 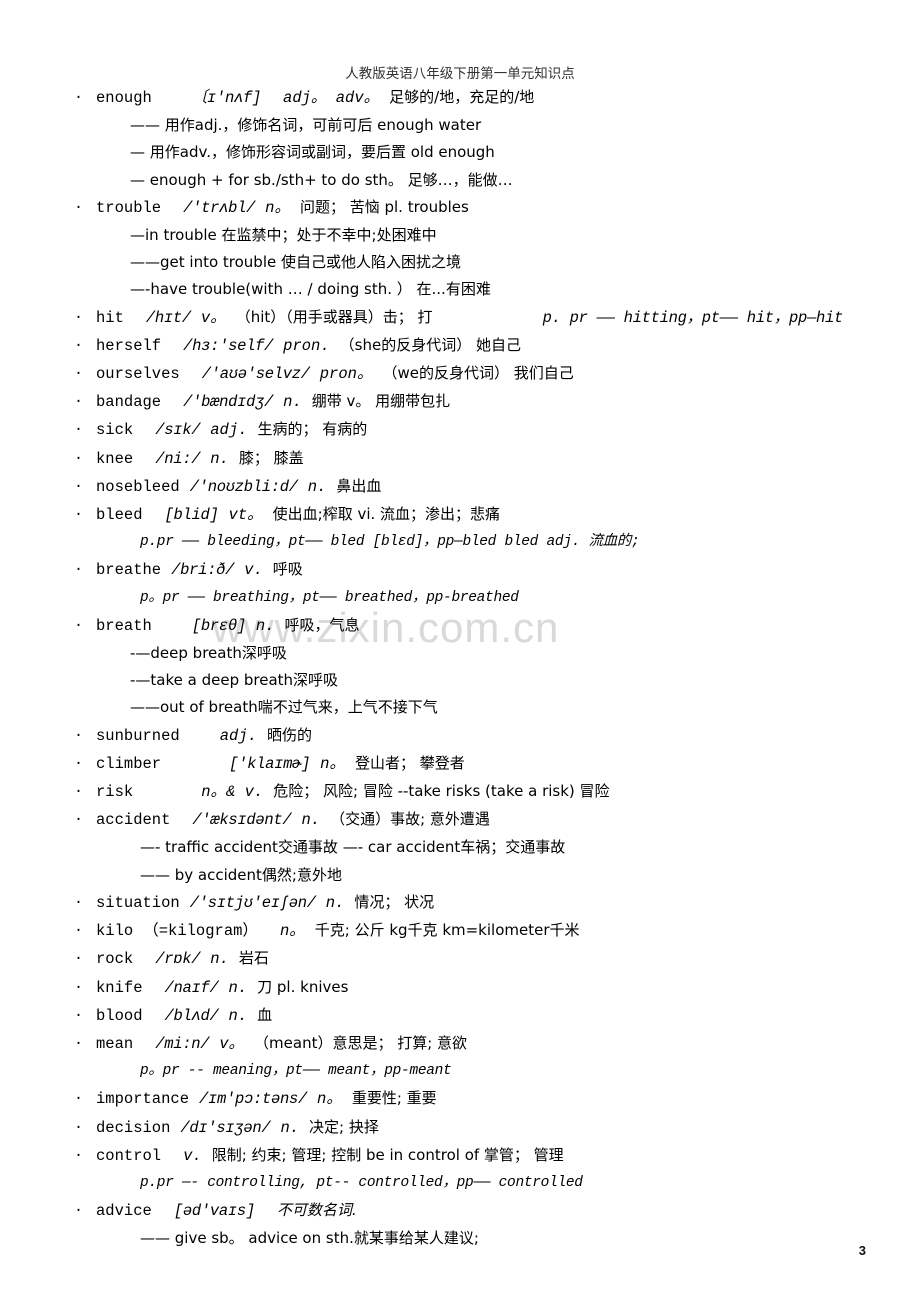 What do you see at coordinates (178, 959) in the screenshot?
I see `phonetic: /rɒk/` at bounding box center [178, 959].